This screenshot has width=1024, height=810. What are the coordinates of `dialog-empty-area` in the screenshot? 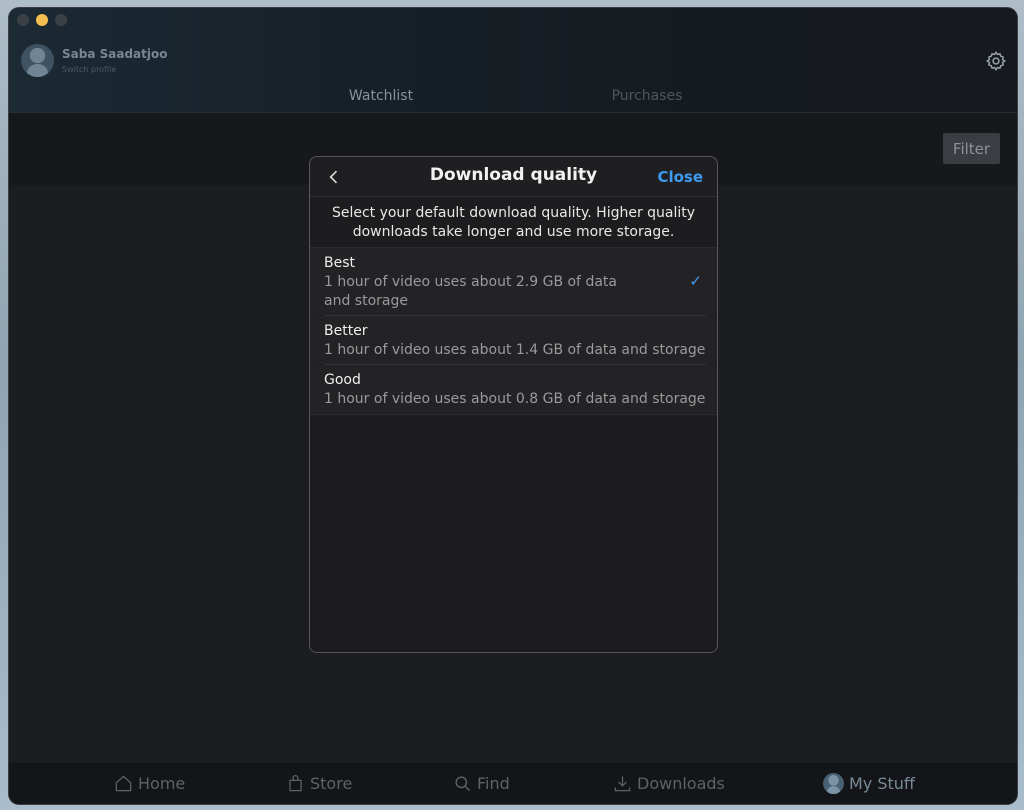 It's located at (513, 533).